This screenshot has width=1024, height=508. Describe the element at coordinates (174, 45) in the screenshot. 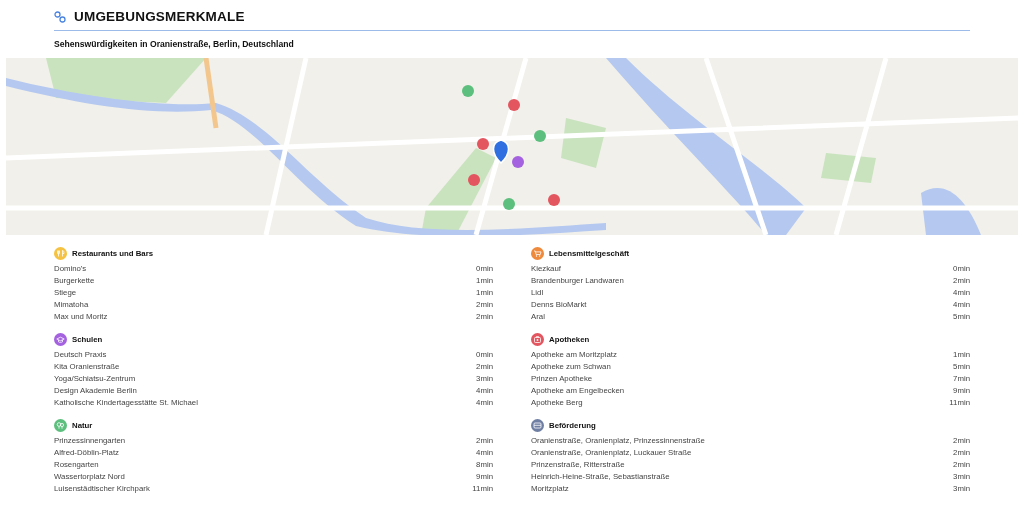

I see `location-subtitle: Sehenswürdigkeiten in Oranienstraße, Berlin, Deutschland` at that location.